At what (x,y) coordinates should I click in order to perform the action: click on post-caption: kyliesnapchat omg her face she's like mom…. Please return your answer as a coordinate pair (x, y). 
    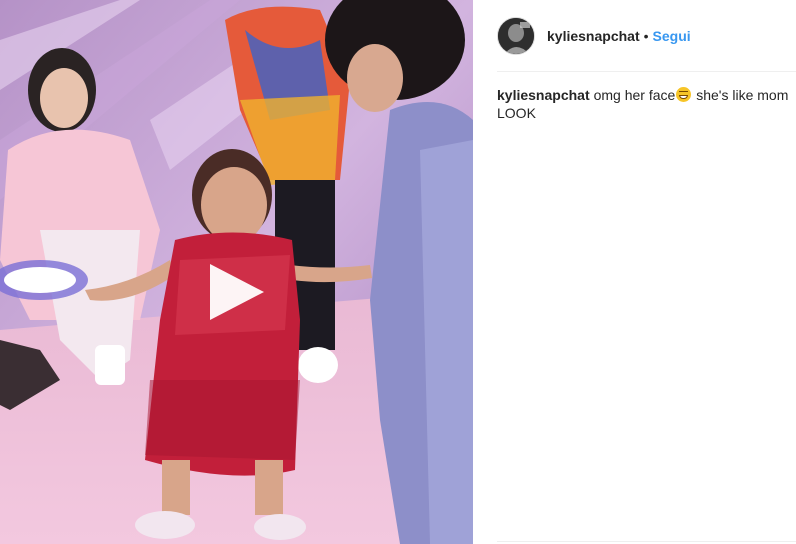
    Looking at the image, I should click on (643, 104).